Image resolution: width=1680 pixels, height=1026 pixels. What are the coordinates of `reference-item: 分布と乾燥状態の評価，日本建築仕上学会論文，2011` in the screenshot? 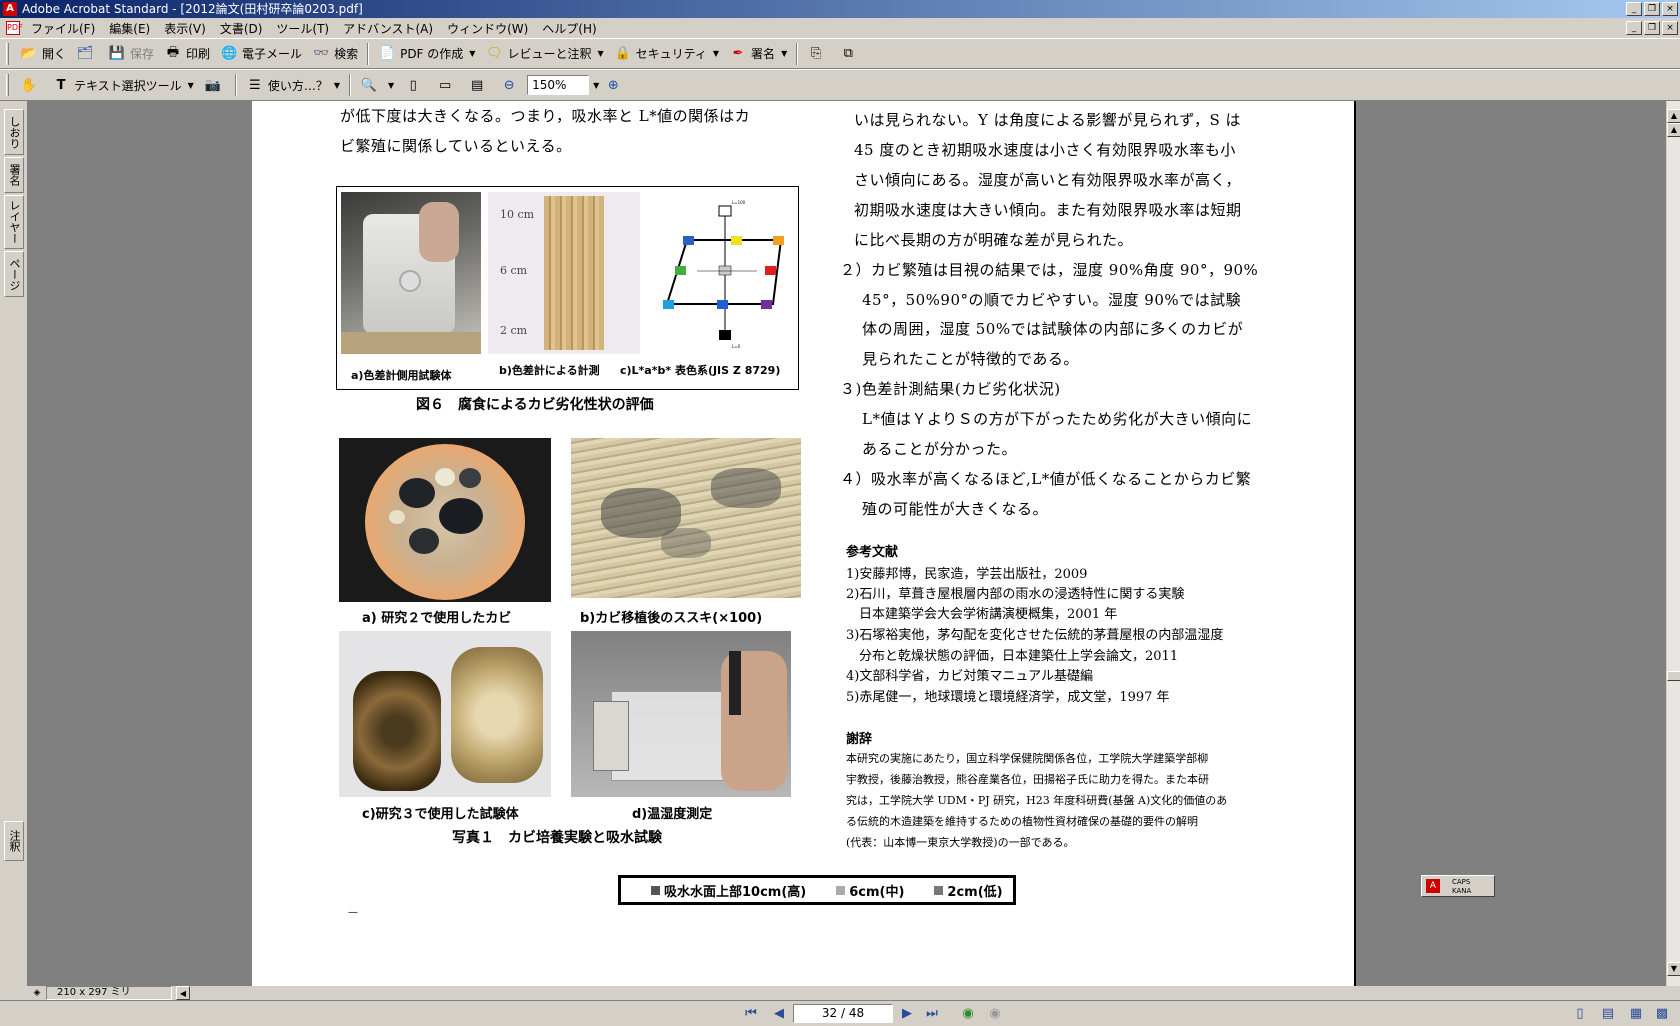 It's located at (1012, 656).